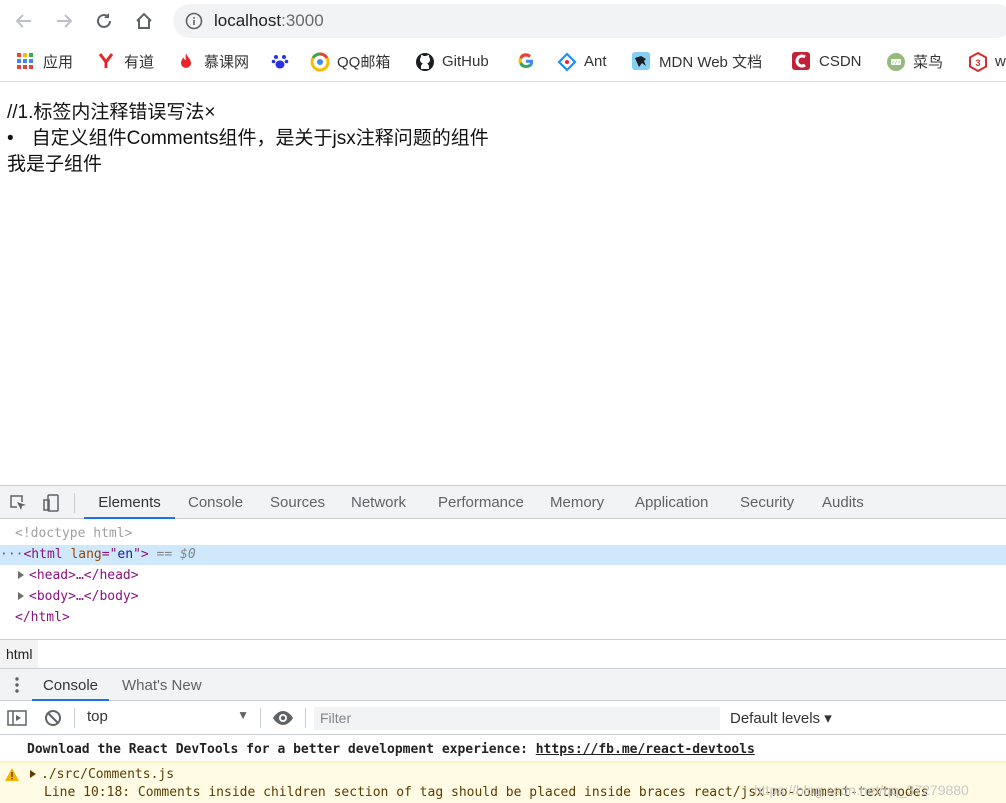 Image resolution: width=1006 pixels, height=803 pixels. I want to click on home-button, so click(144, 21).